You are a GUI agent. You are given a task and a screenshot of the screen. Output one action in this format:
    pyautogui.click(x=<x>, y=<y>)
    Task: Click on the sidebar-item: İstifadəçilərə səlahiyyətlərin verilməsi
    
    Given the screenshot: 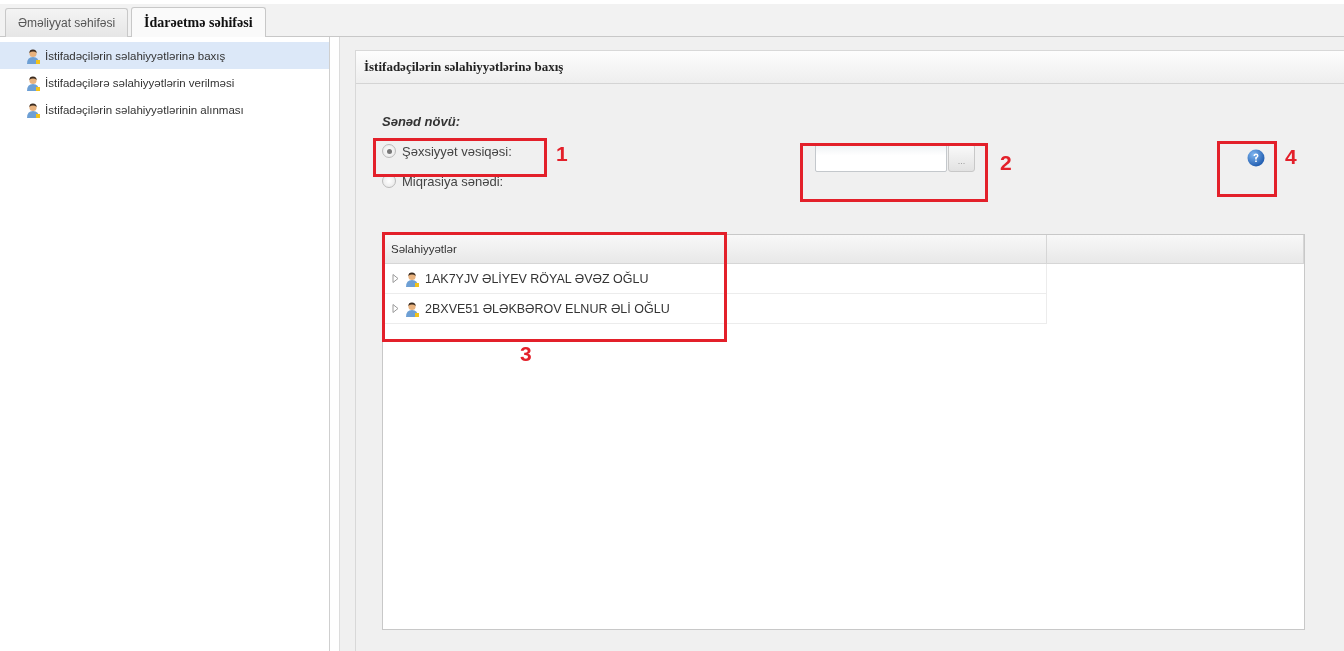 What is the action you would take?
    pyautogui.click(x=164, y=82)
    